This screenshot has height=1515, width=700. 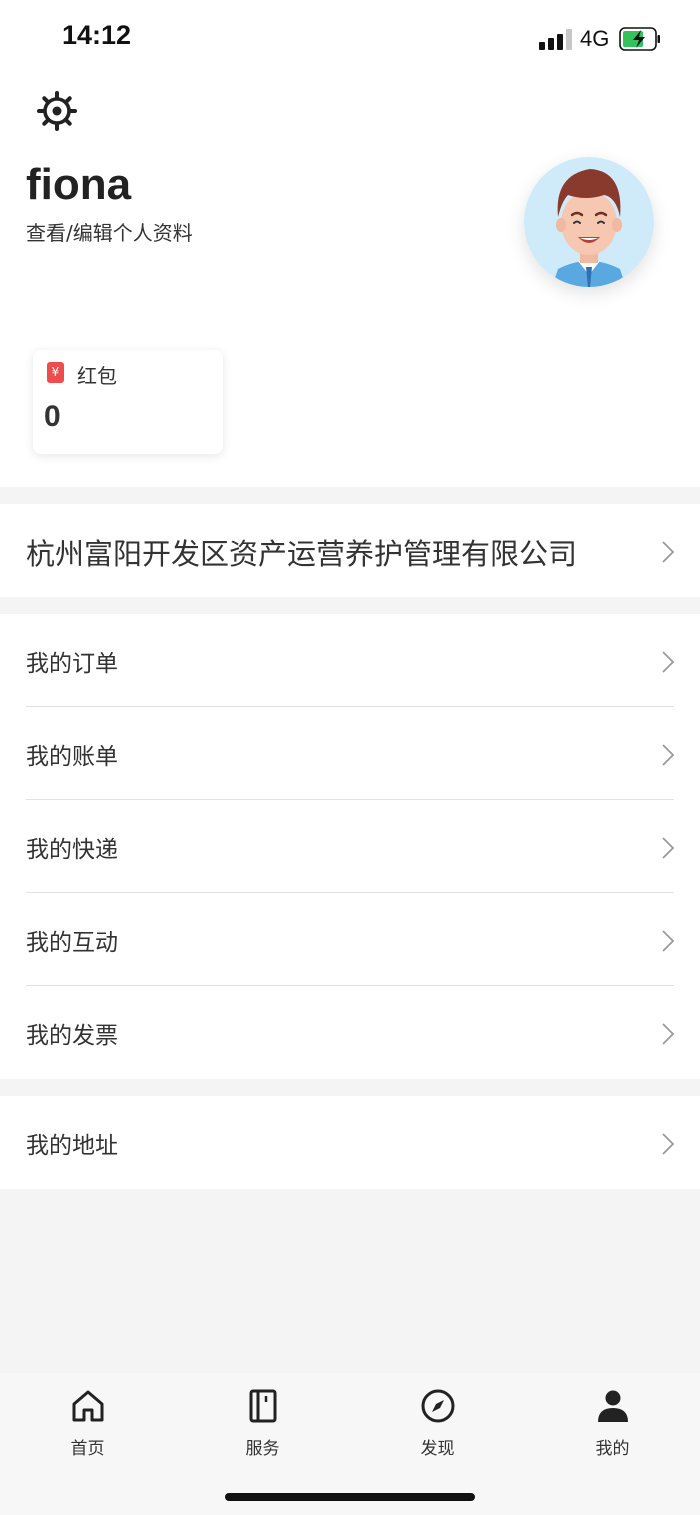 What do you see at coordinates (556, 39) in the screenshot?
I see `signal-icon` at bounding box center [556, 39].